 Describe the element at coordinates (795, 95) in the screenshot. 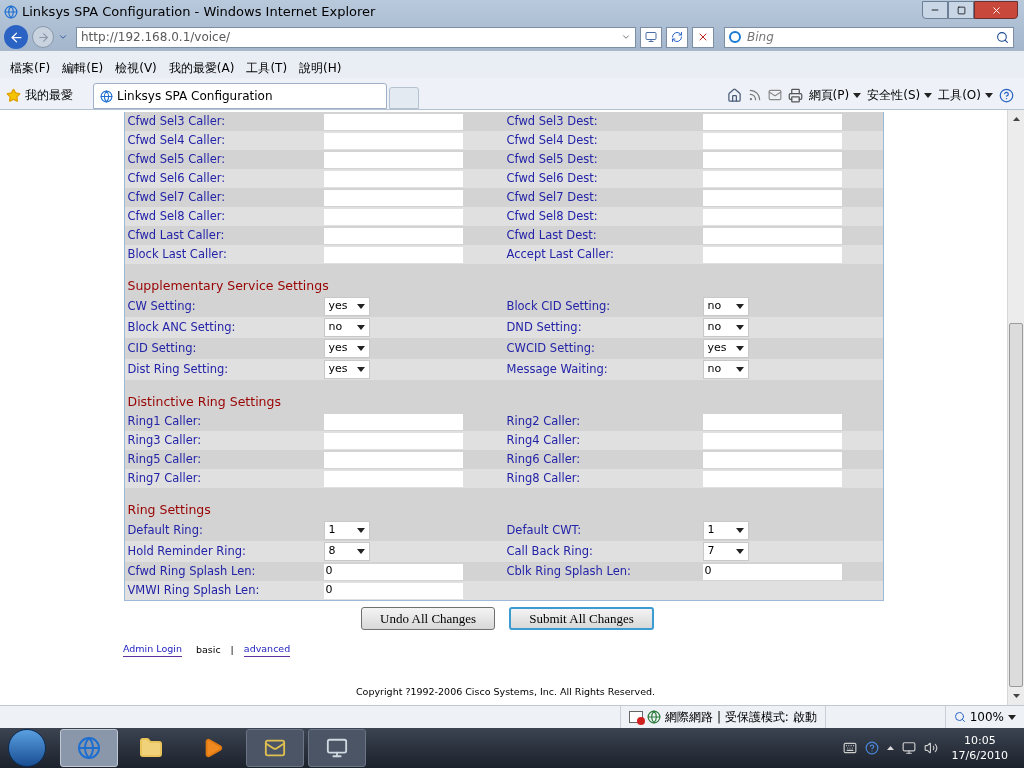

I see `print-icon` at that location.